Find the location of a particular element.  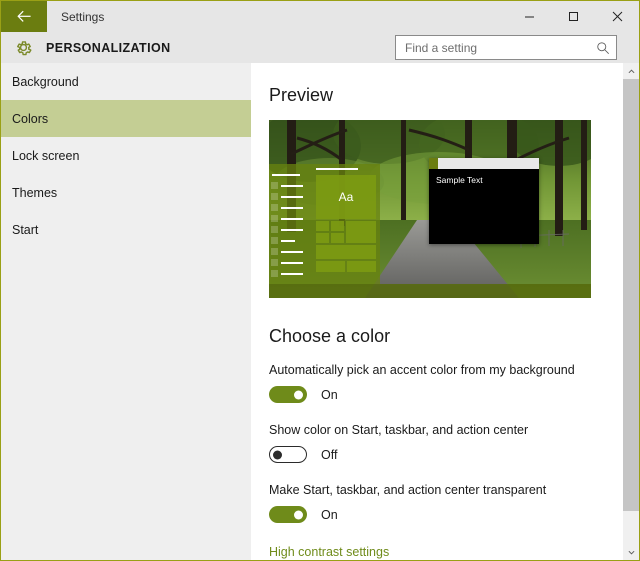

minimize-button is located at coordinates (529, 16).